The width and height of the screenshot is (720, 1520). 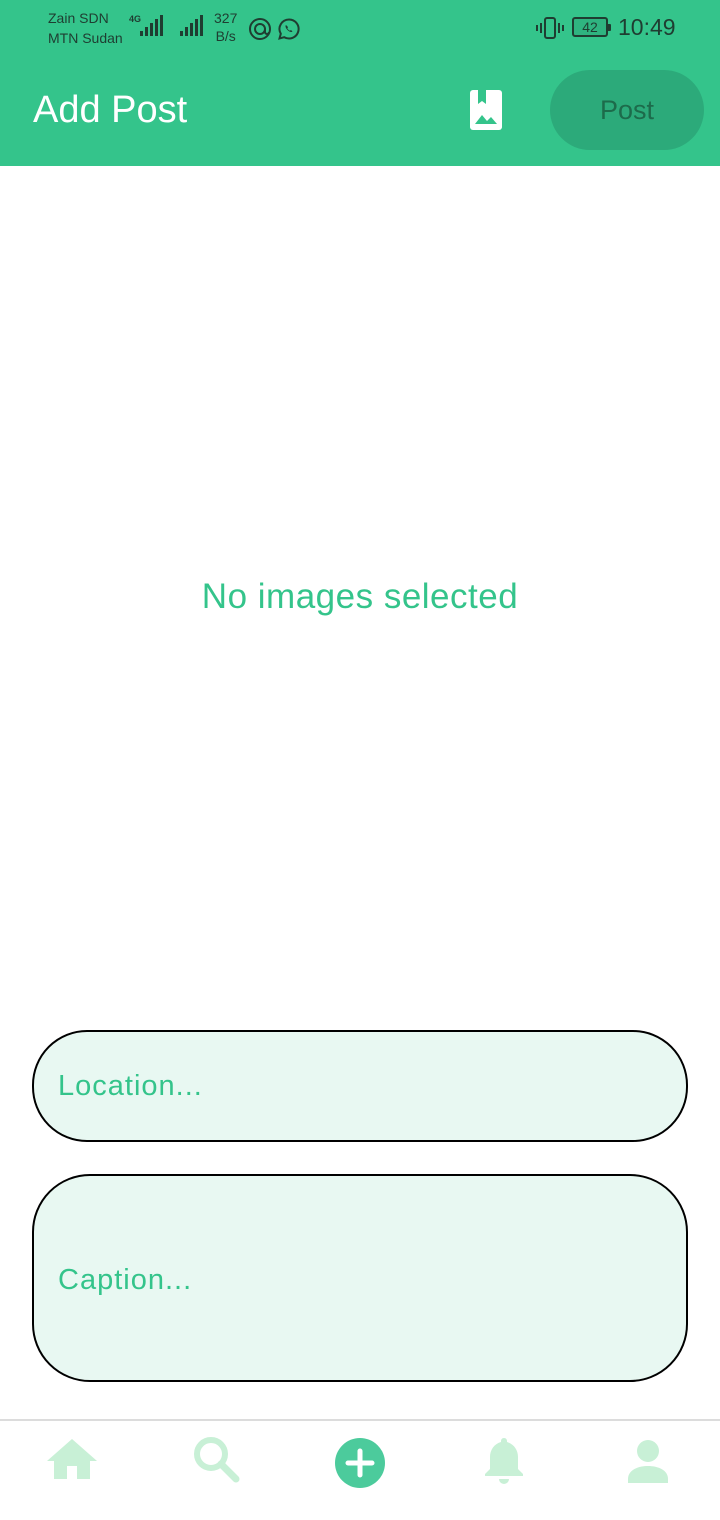 I want to click on status-bar: Zain SDN MTN Sudan 4G 327 B/s 42 10:49, so click(x=360, y=28).